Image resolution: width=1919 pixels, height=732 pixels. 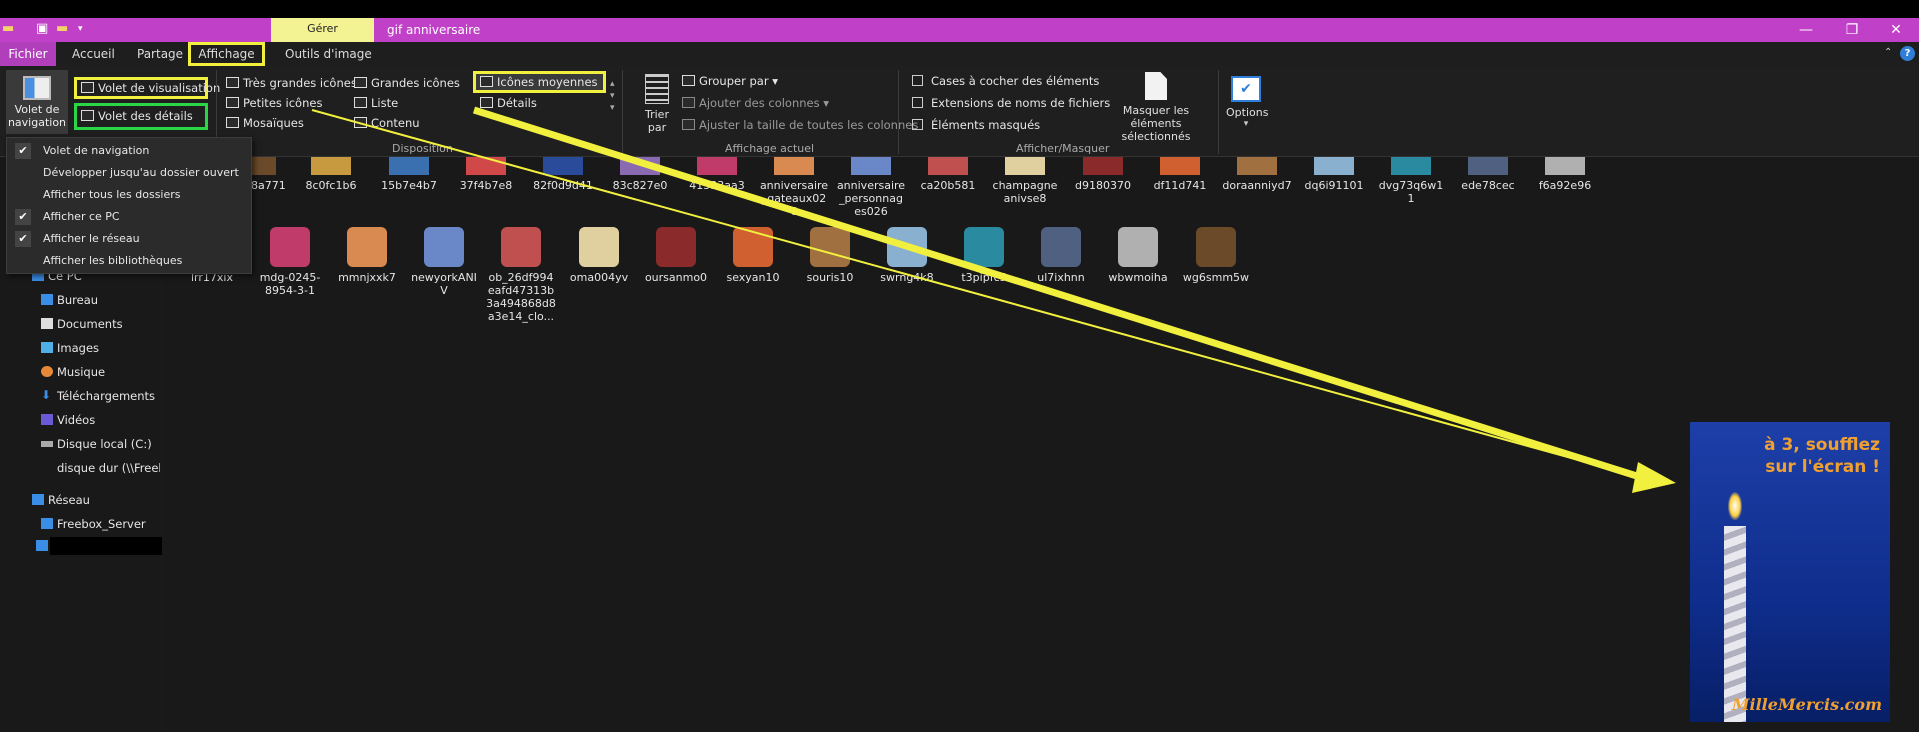 What do you see at coordinates (1735, 506) in the screenshot?
I see `flame-icon` at bounding box center [1735, 506].